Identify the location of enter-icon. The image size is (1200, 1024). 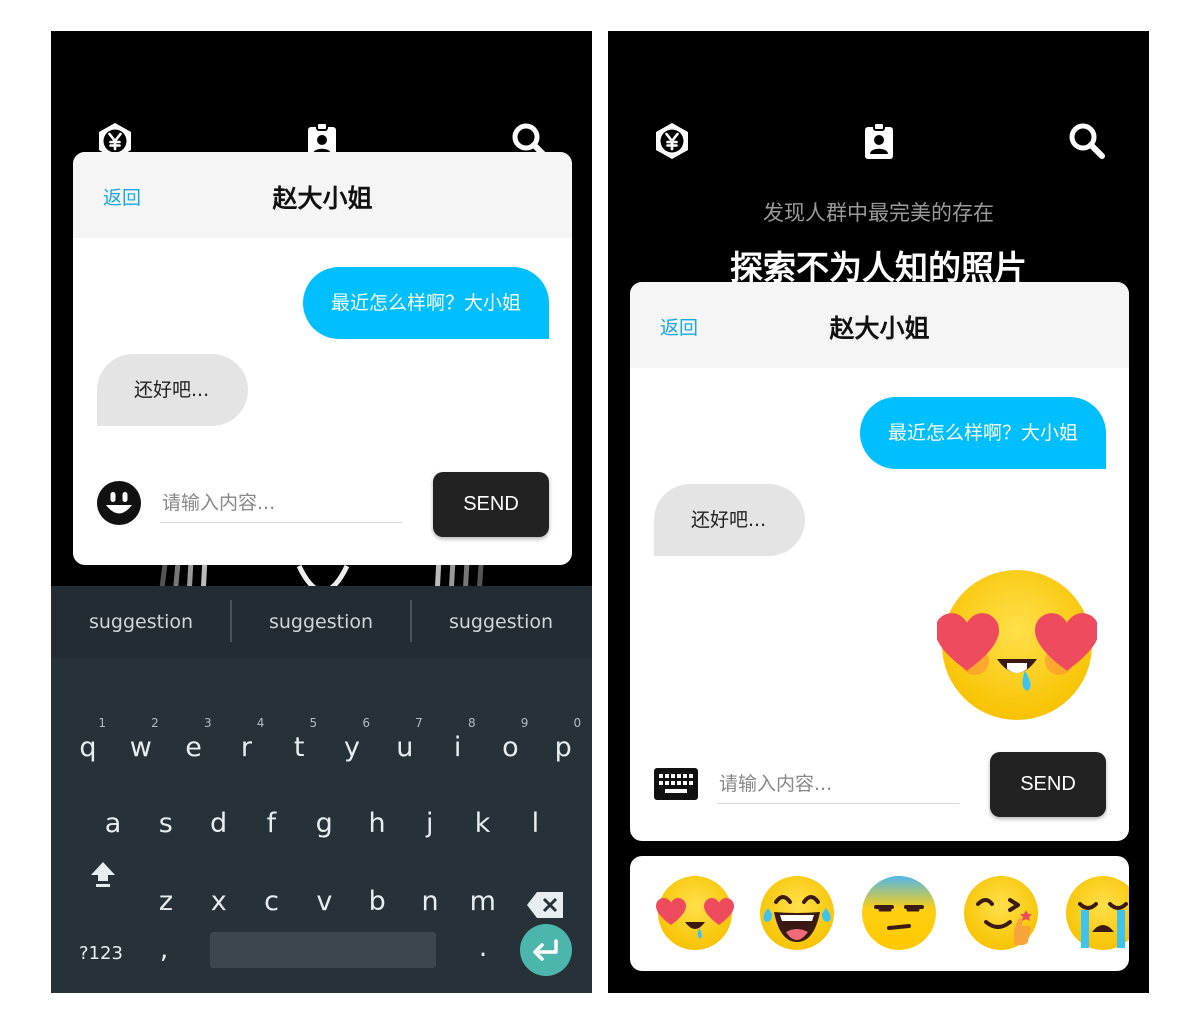
(545, 950).